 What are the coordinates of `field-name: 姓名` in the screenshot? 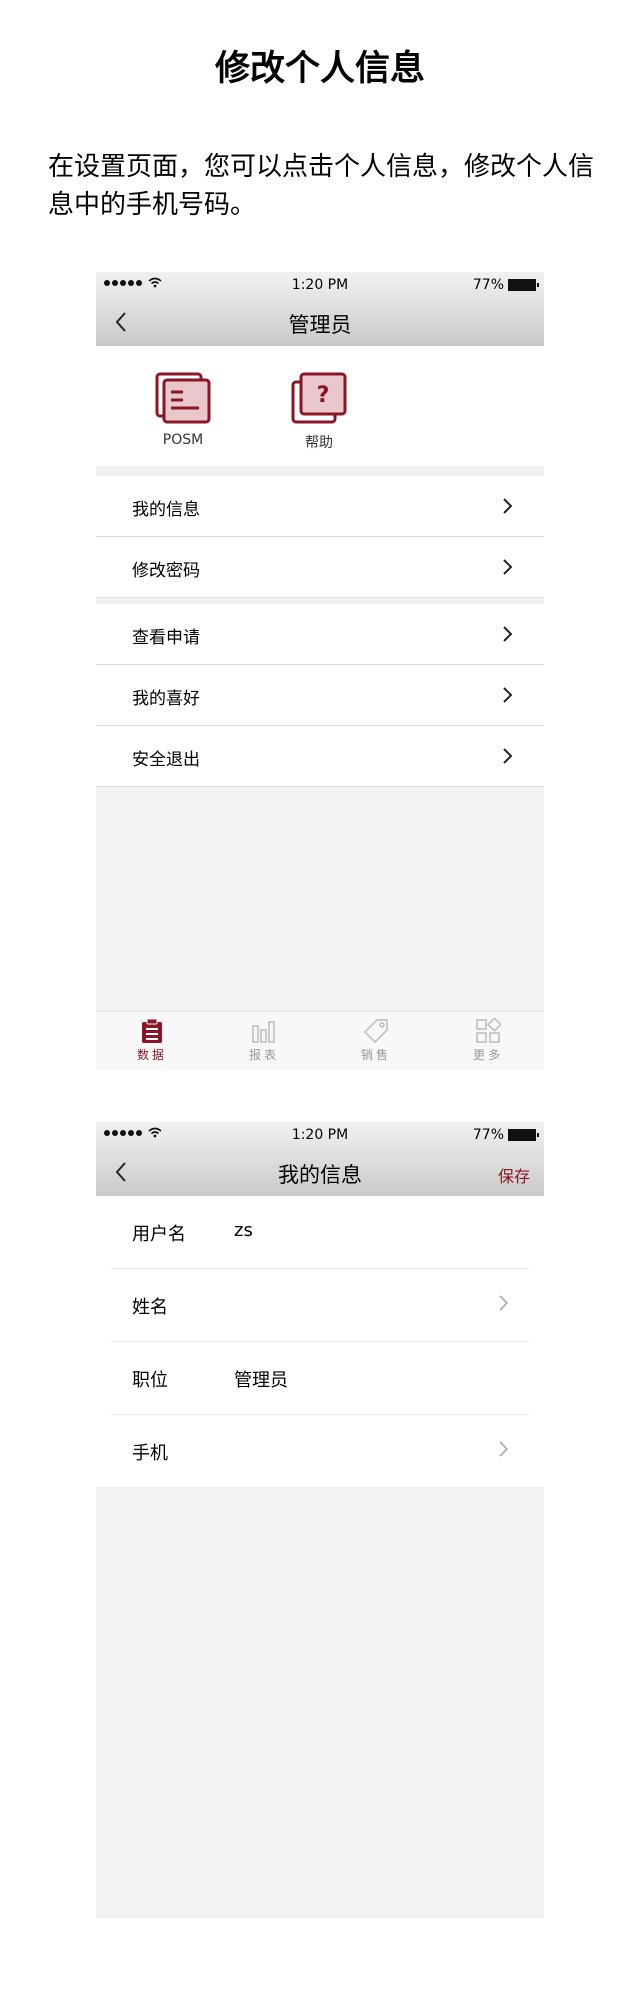 It's located at (320, 1305).